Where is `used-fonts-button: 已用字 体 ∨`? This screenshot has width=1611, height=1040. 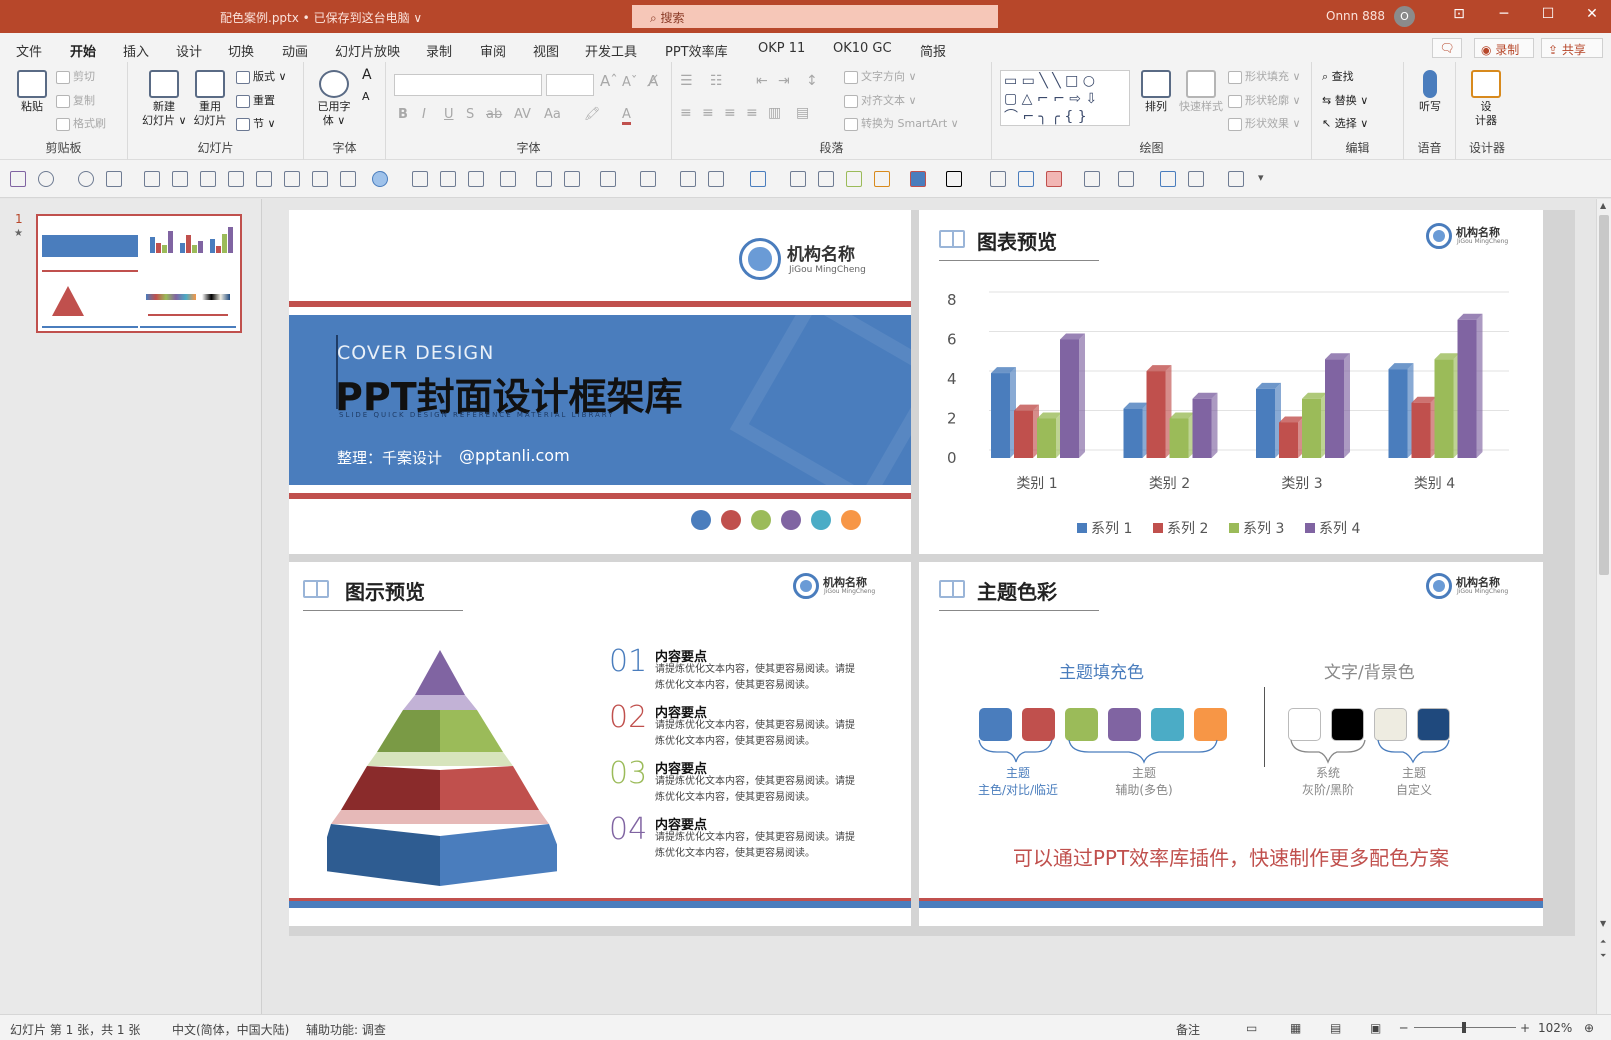
used-fonts-button: 已用字 体 ∨ is located at coordinates (334, 99).